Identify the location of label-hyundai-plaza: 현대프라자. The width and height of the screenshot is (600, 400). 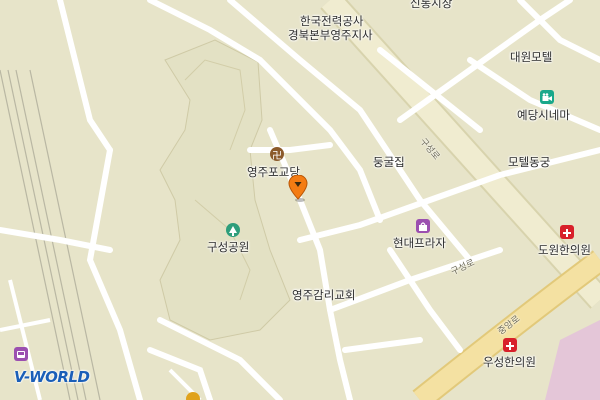
(419, 243).